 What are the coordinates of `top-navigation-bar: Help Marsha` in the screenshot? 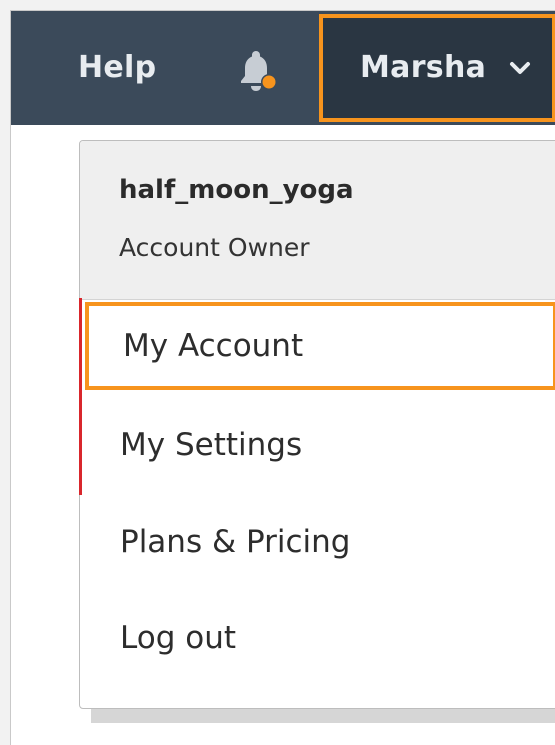 It's located at (283, 68).